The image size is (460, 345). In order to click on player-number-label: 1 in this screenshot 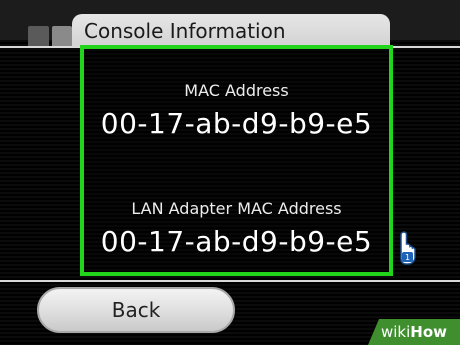, I will do `click(407, 257)`.